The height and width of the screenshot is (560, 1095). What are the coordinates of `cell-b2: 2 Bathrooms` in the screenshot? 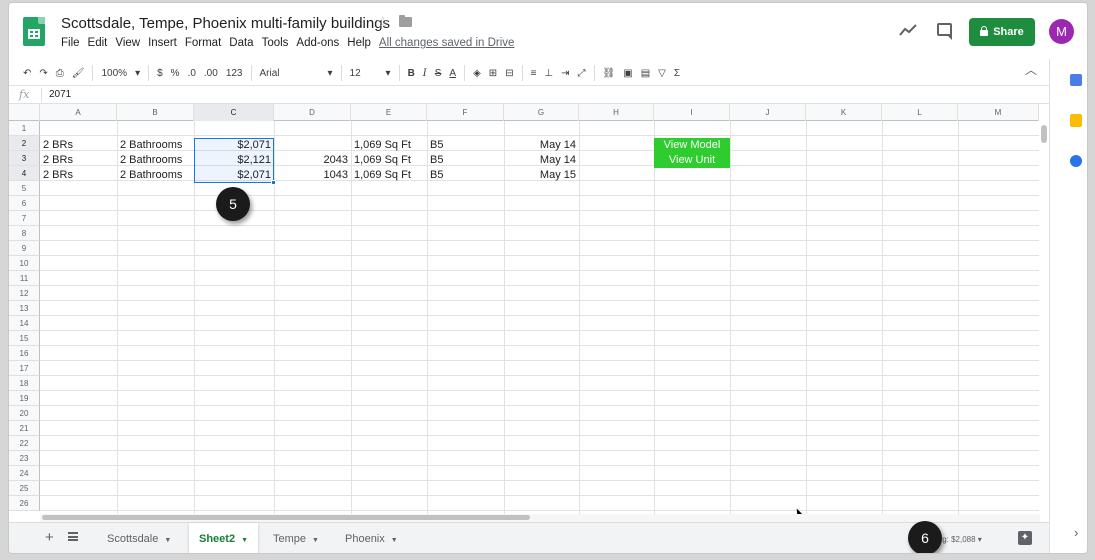 It's located at (151, 145).